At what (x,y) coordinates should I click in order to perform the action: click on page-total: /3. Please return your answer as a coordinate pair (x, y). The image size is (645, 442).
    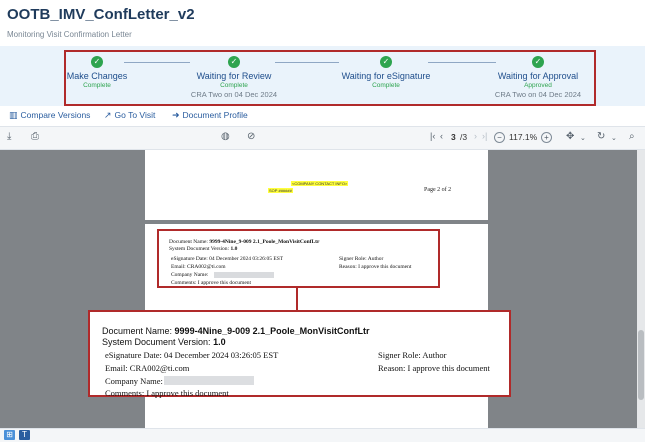
    Looking at the image, I should click on (464, 137).